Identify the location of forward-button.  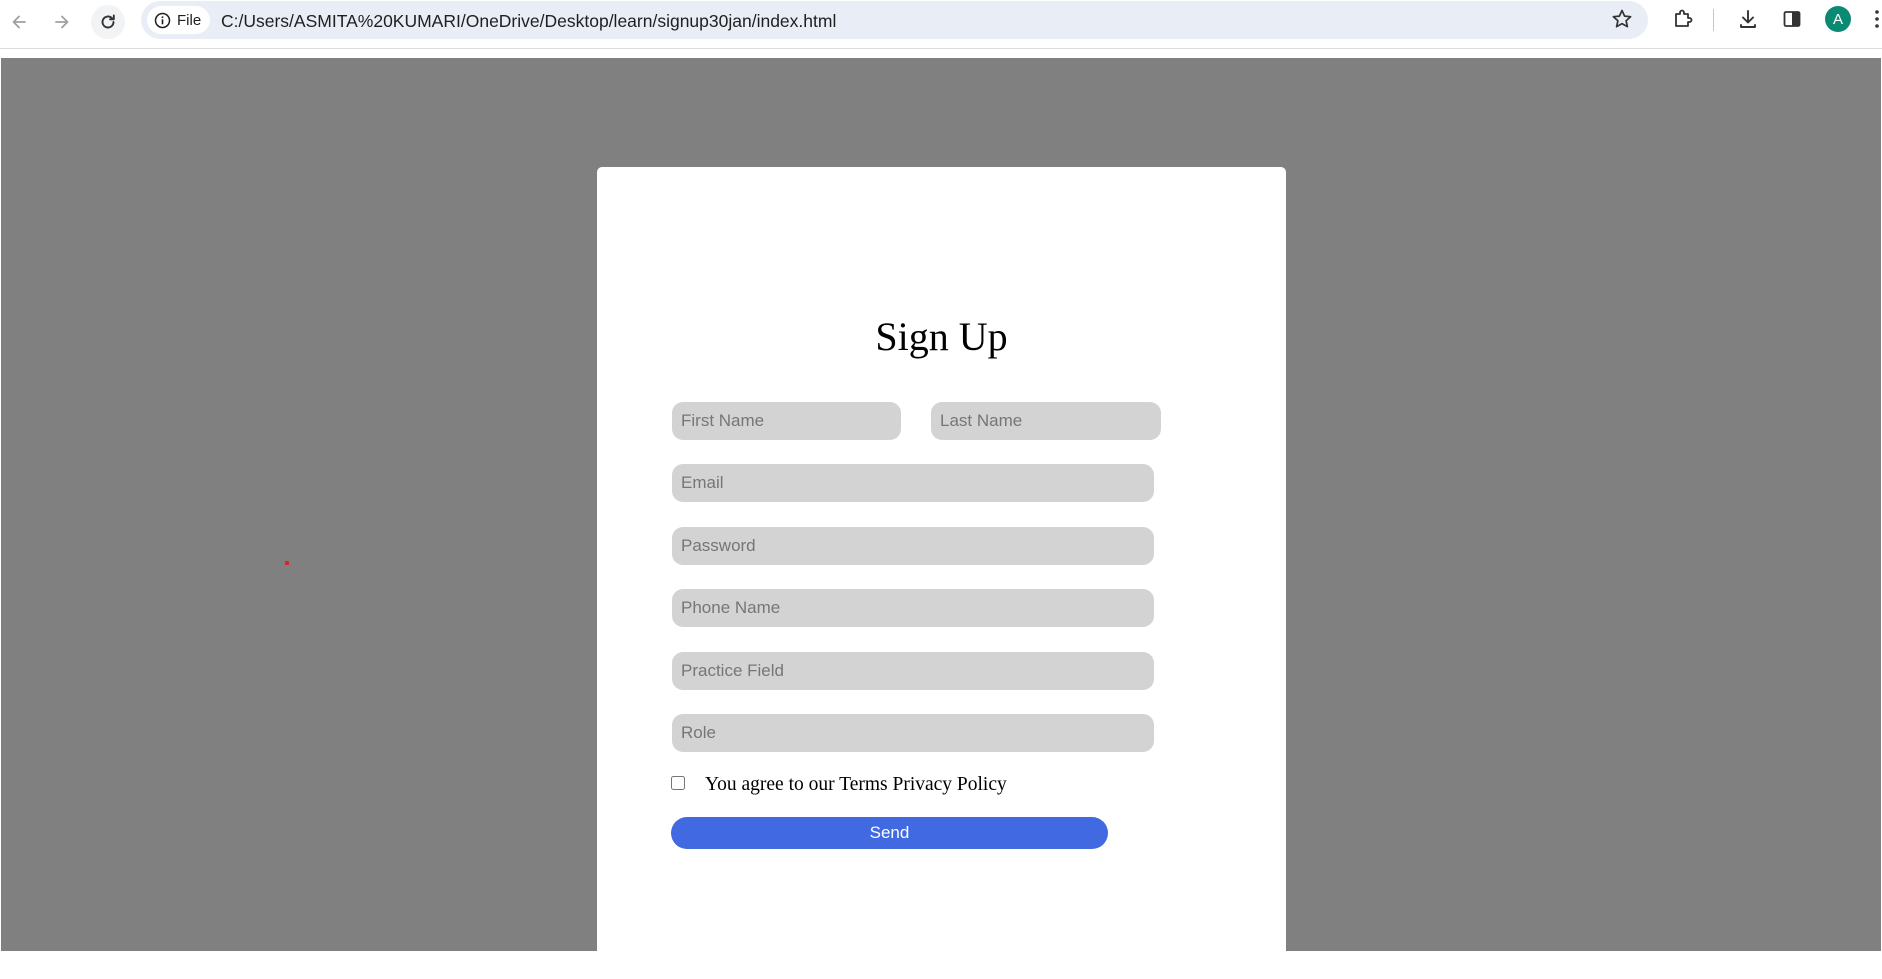
(62, 22).